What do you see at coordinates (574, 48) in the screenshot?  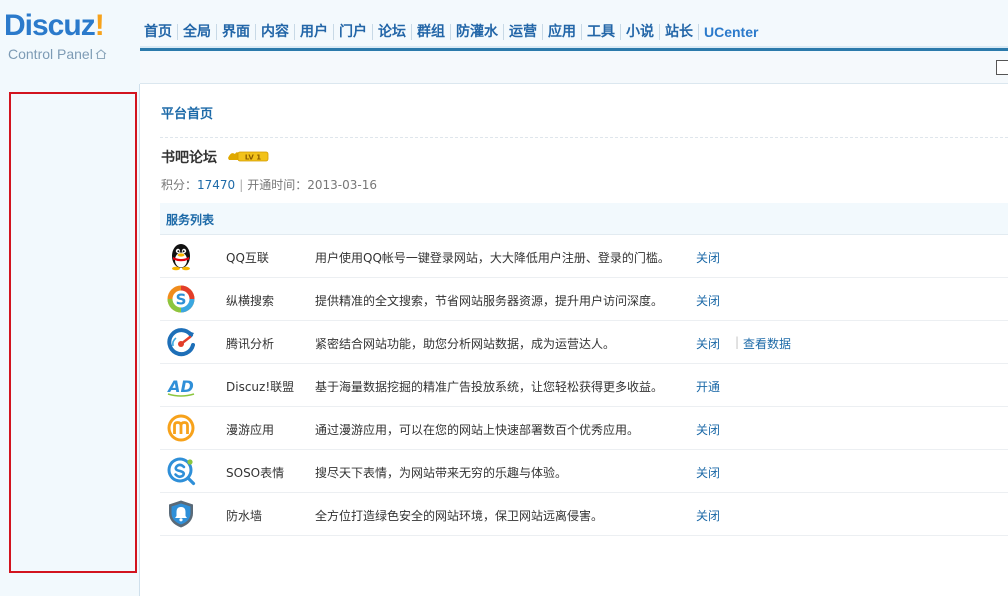 I see `nav-underline` at bounding box center [574, 48].